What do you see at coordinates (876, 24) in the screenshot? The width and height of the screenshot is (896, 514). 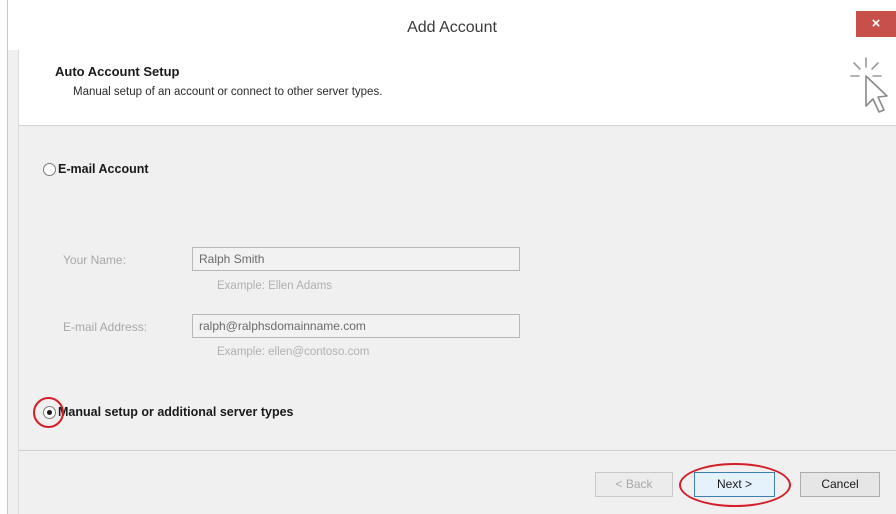 I see `close-button: ×` at bounding box center [876, 24].